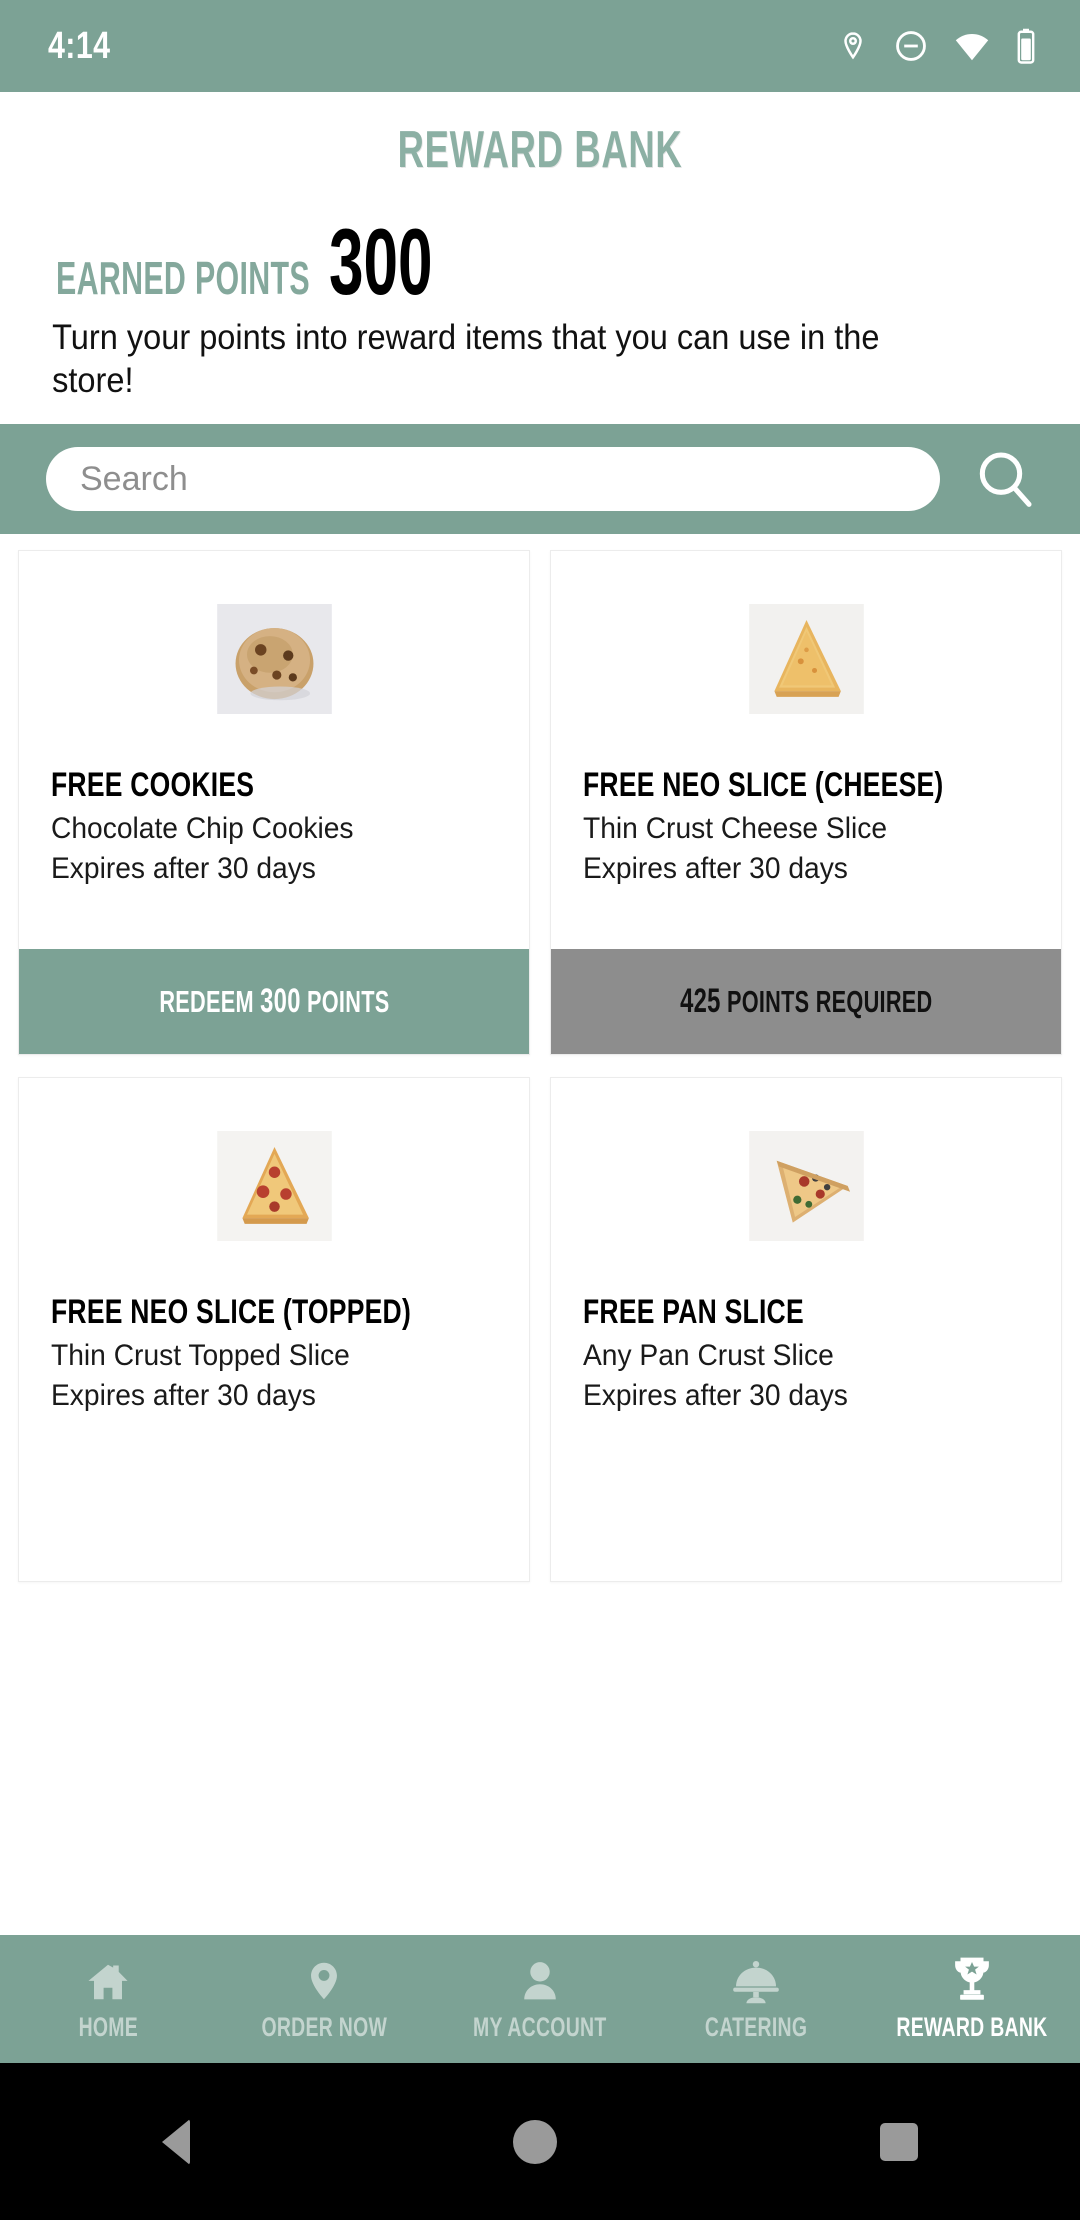 This screenshot has width=1080, height=2220. I want to click on reward-title: FREE NEO SLICE (CHEESE), so click(763, 785).